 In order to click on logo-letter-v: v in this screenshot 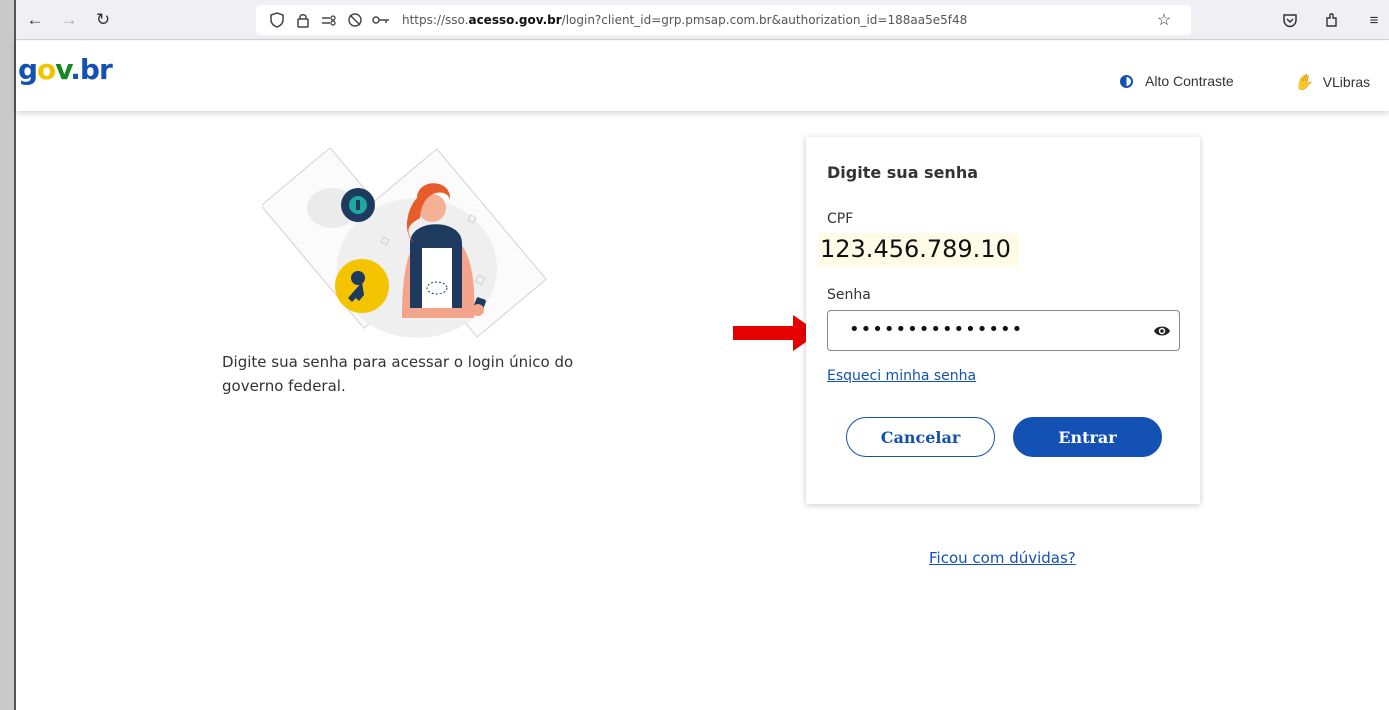, I will do `click(63, 69)`.